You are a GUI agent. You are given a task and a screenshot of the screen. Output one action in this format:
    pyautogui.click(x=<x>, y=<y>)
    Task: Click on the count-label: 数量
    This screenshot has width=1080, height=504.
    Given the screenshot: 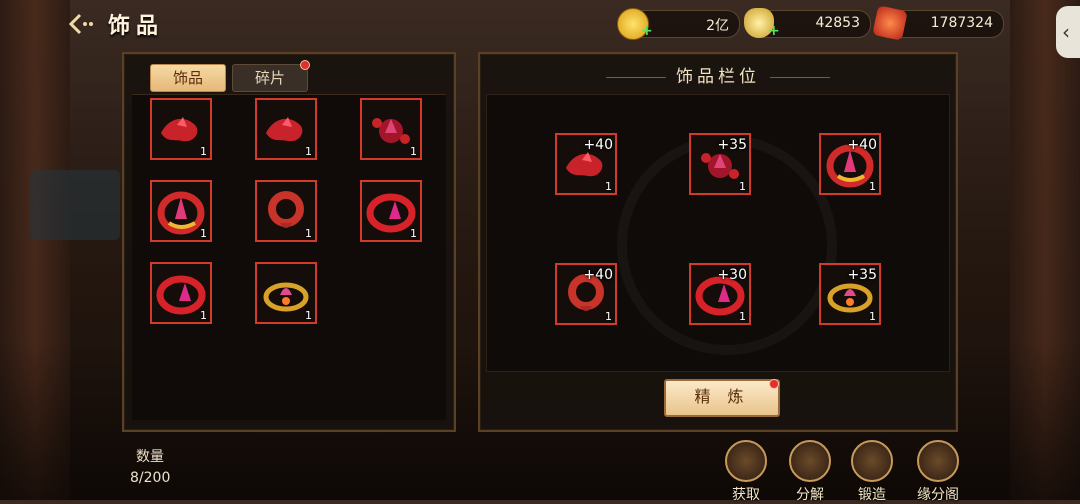 What is the action you would take?
    pyautogui.click(x=150, y=457)
    